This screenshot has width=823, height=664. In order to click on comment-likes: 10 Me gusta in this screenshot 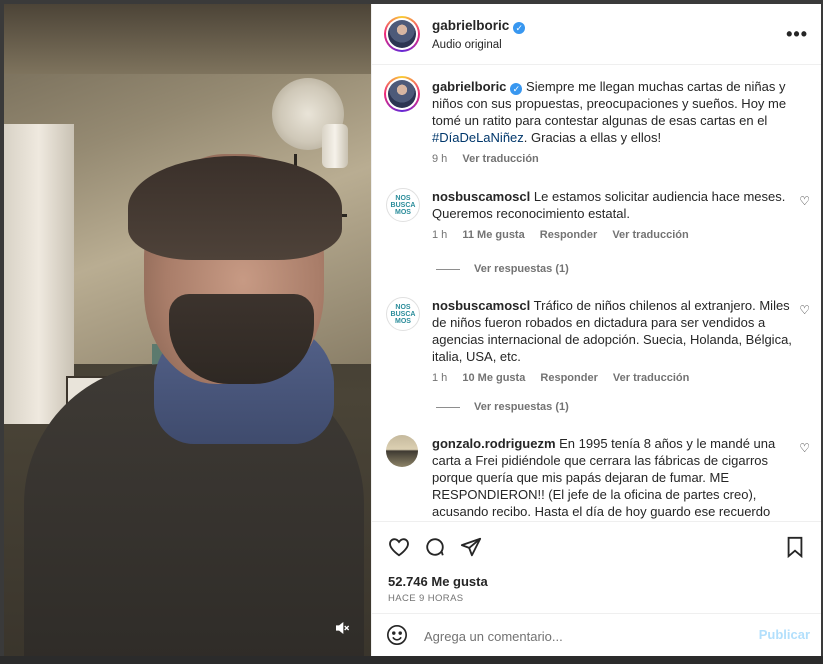, I will do `click(493, 378)`.